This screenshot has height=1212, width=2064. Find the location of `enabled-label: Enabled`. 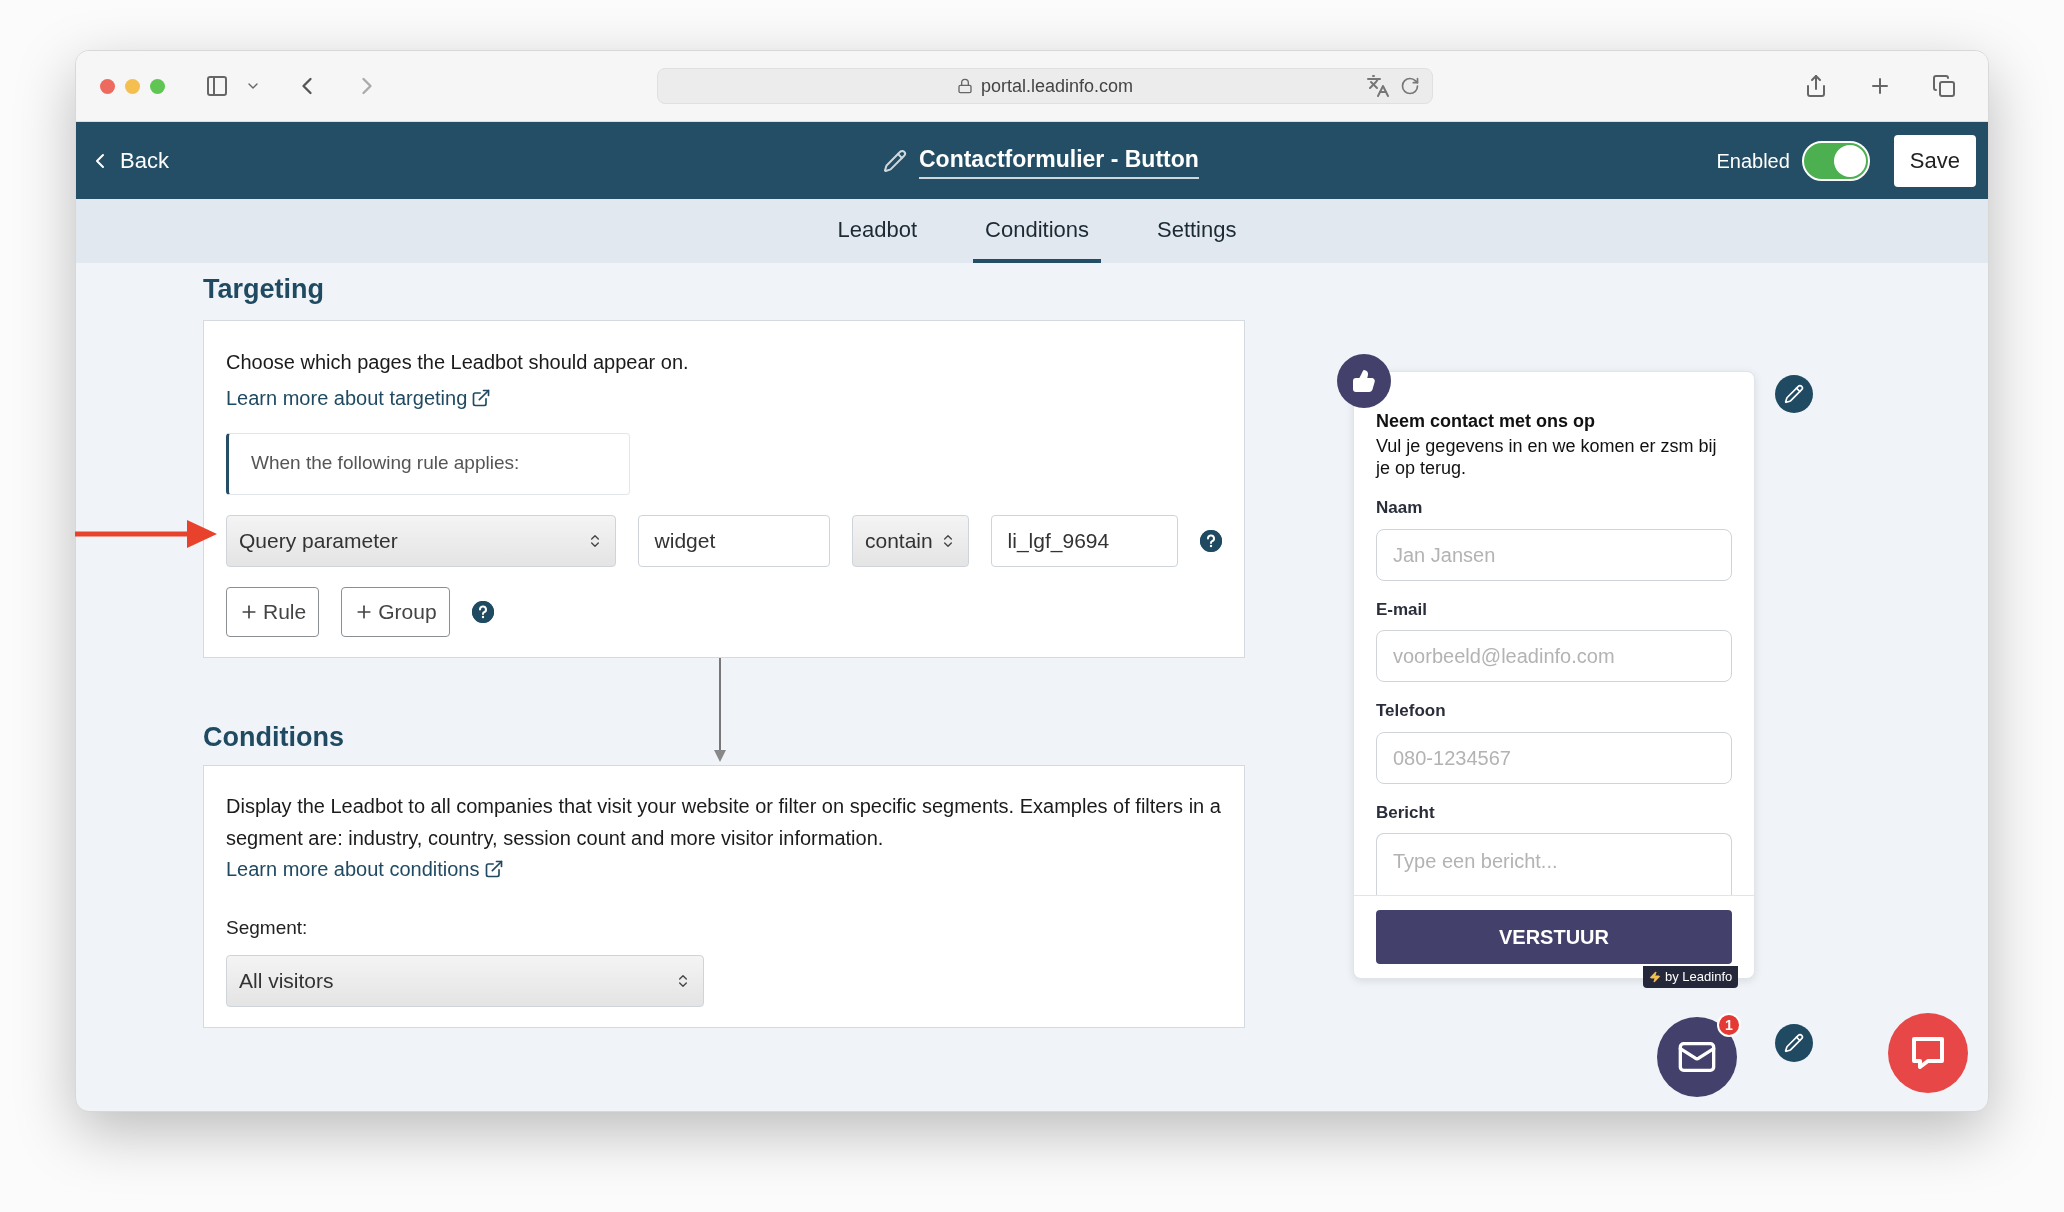

enabled-label: Enabled is located at coordinates (1753, 161).